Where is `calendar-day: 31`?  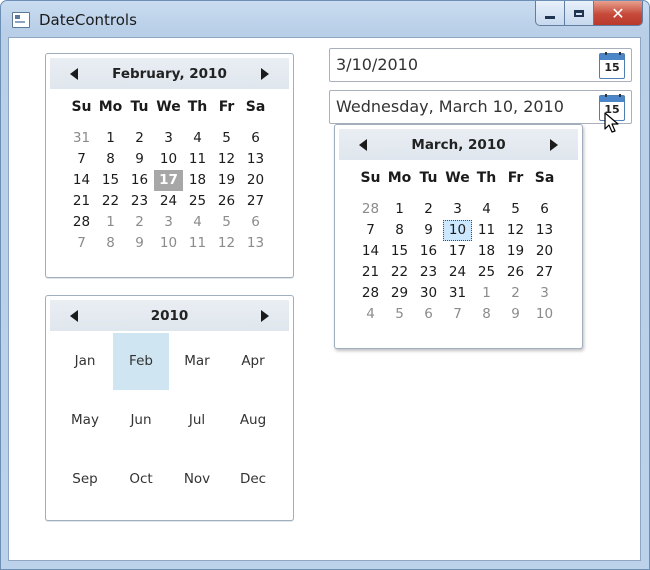
calendar-day: 31 is located at coordinates (81, 138).